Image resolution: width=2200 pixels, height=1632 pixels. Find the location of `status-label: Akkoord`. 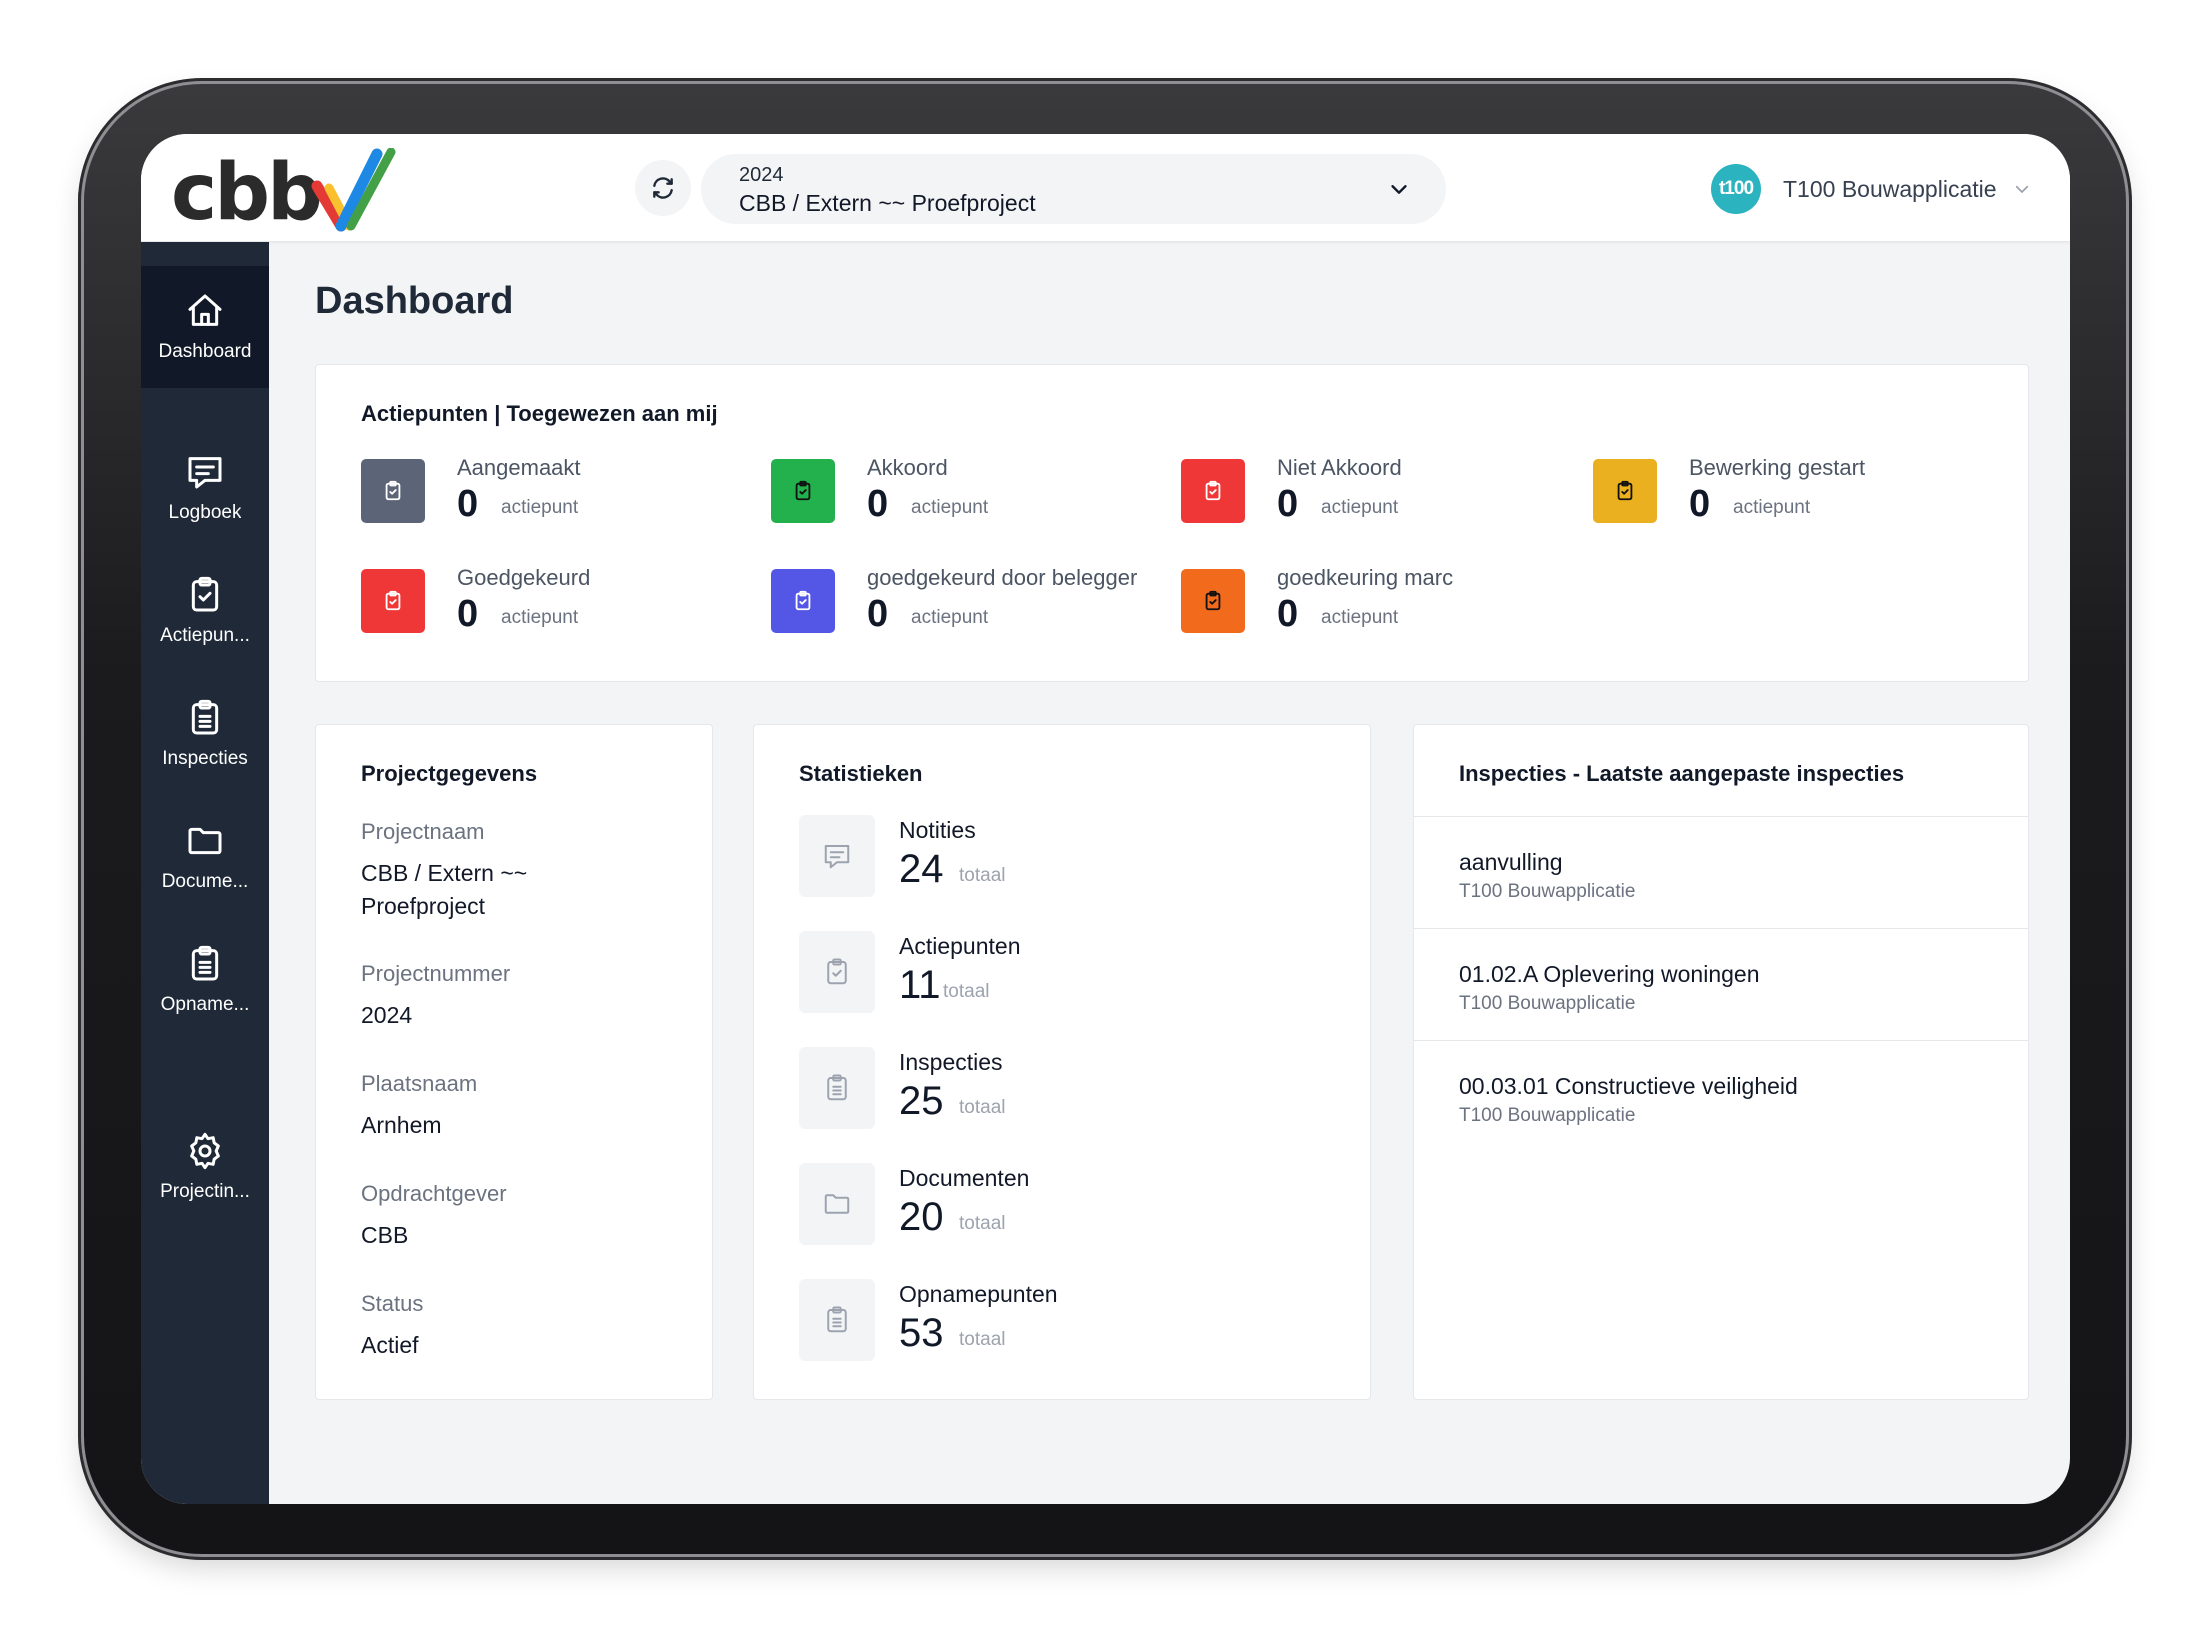

status-label: Akkoord is located at coordinates (907, 467).